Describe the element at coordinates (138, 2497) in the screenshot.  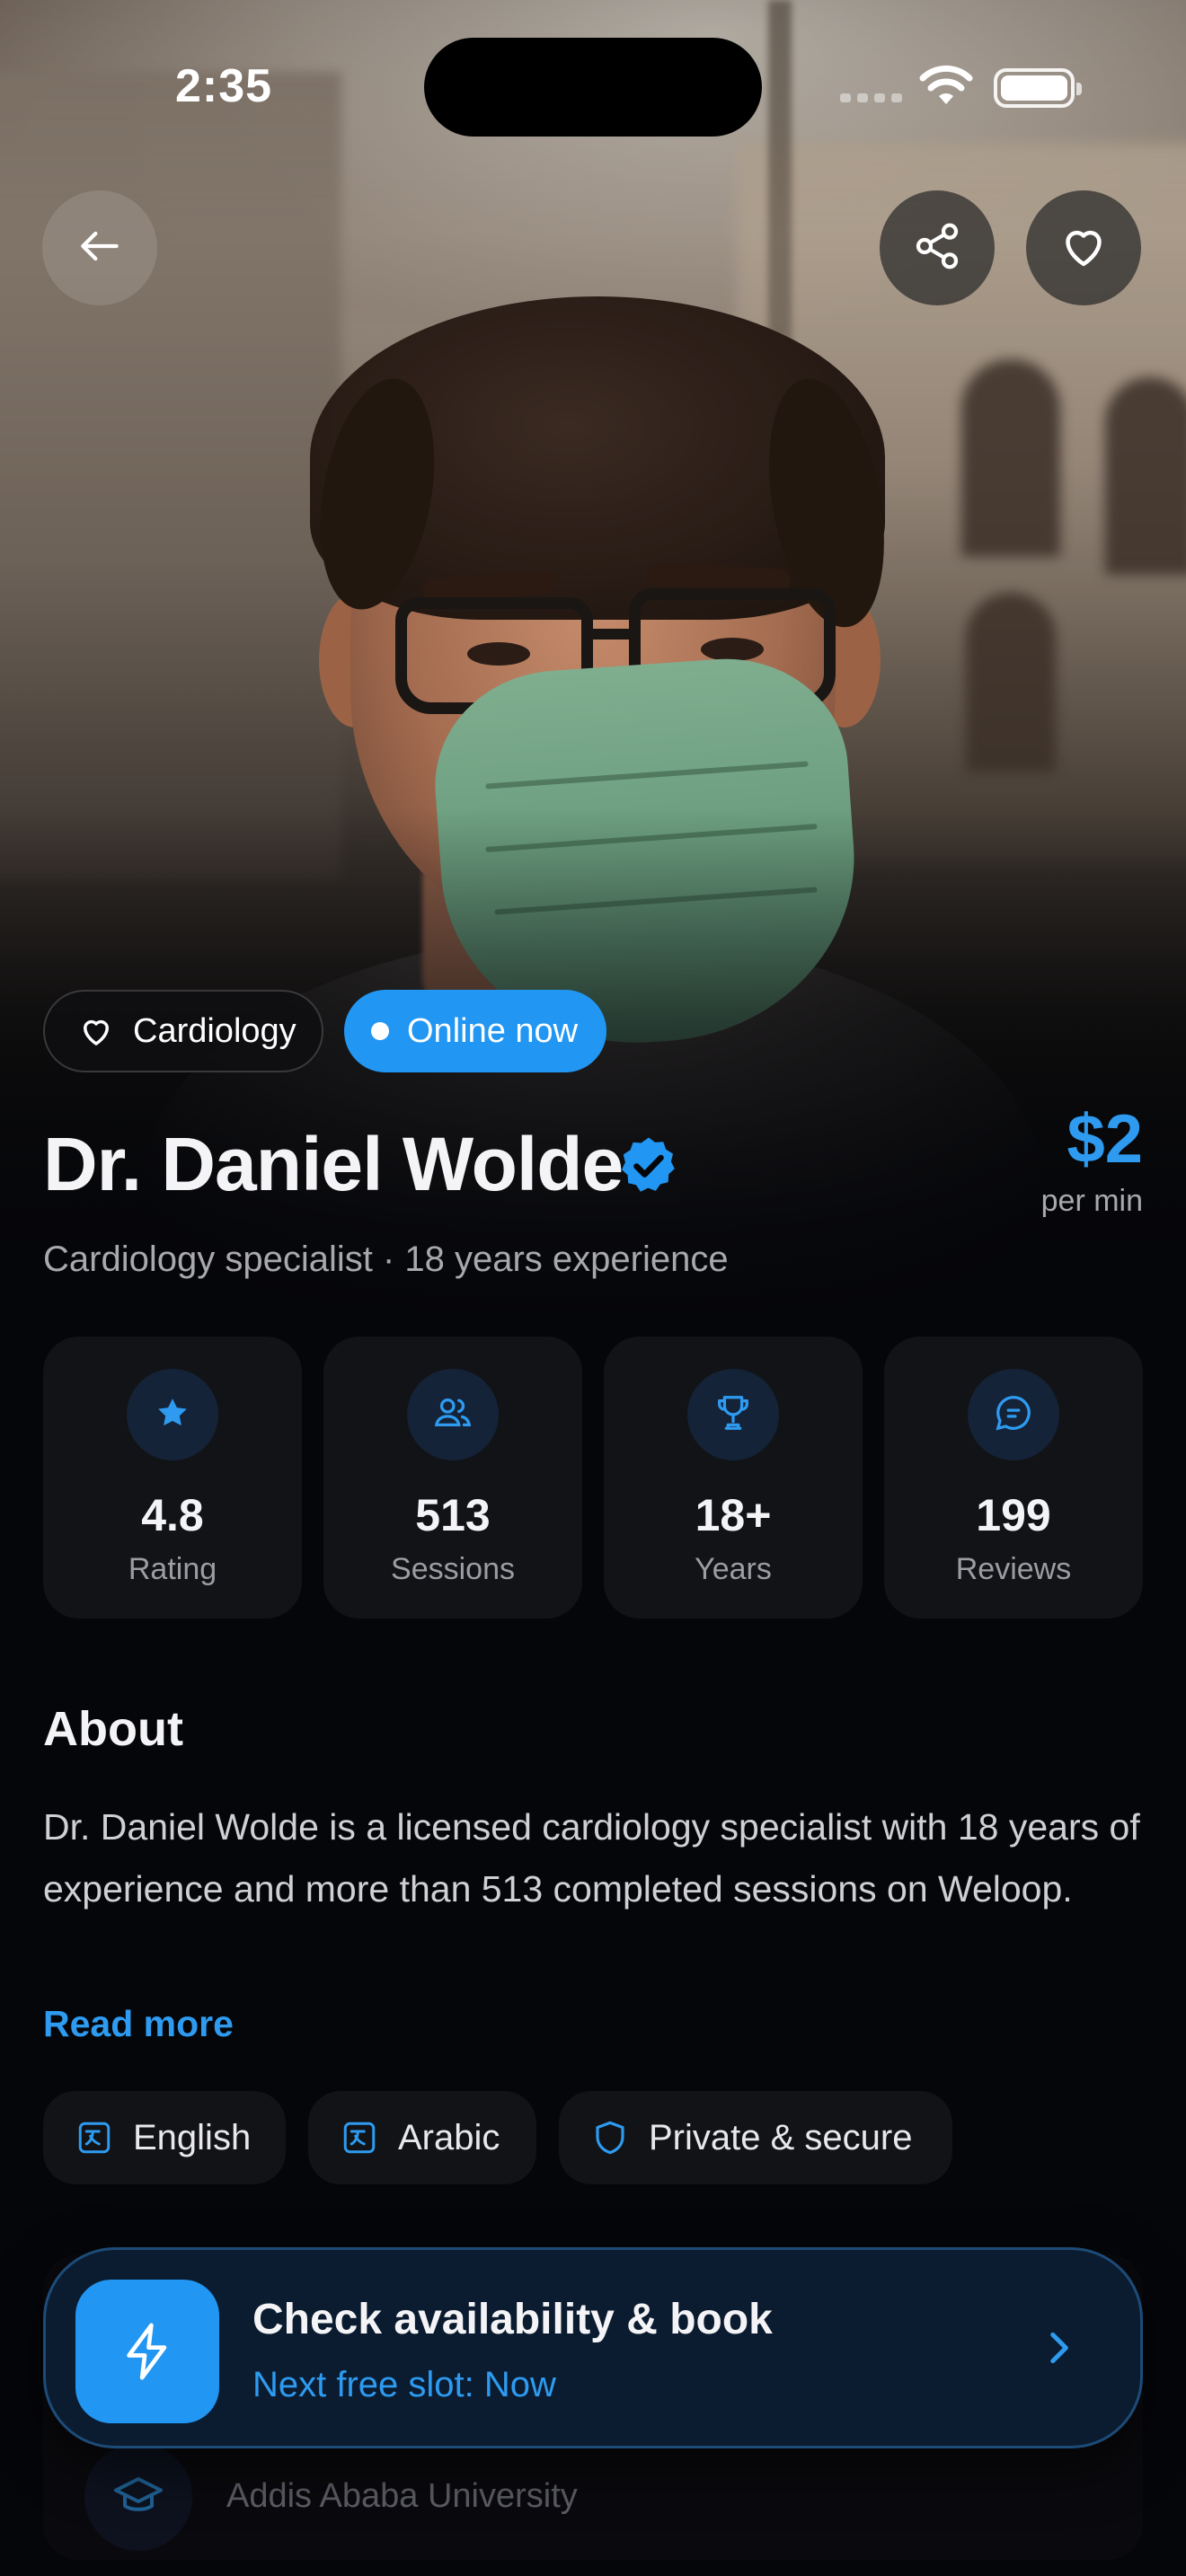
I see `graduation-cap-icon` at that location.